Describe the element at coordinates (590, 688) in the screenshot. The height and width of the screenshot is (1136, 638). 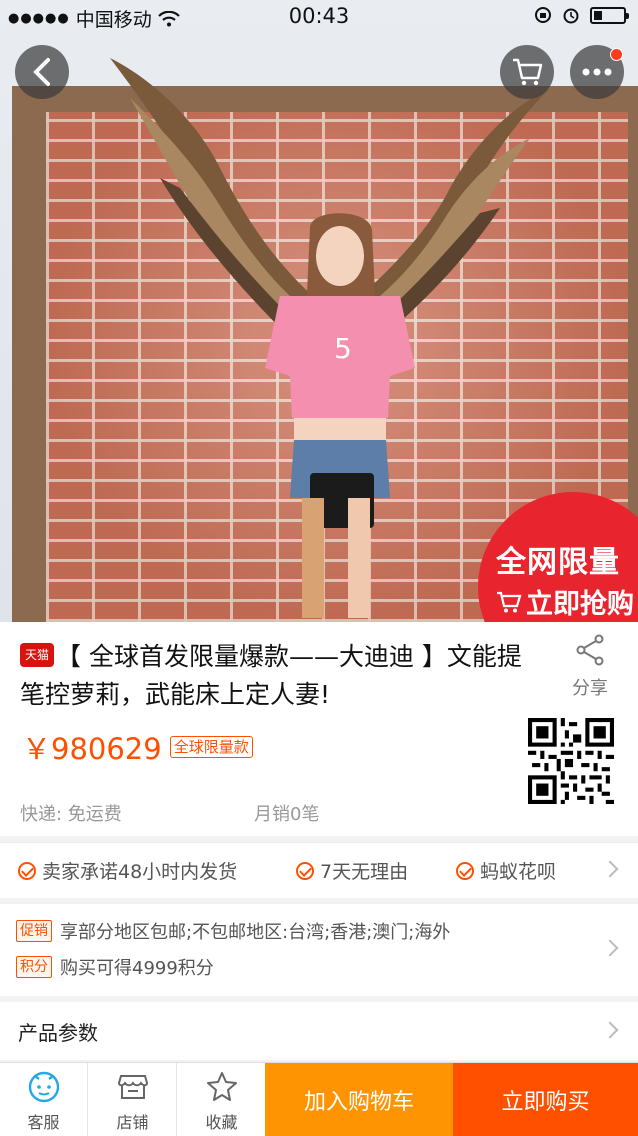
I see `share-label: 分享` at that location.